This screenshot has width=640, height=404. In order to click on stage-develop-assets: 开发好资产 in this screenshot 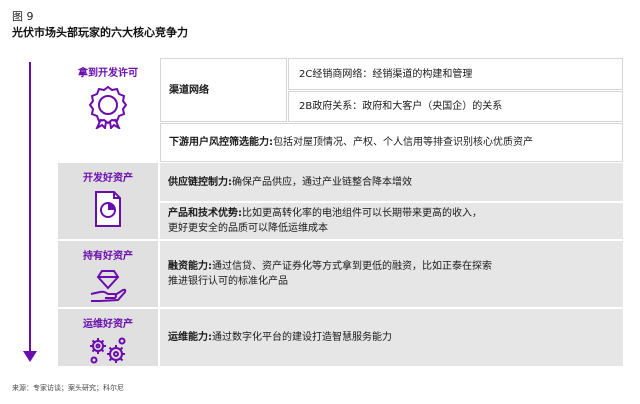, I will do `click(108, 201)`.